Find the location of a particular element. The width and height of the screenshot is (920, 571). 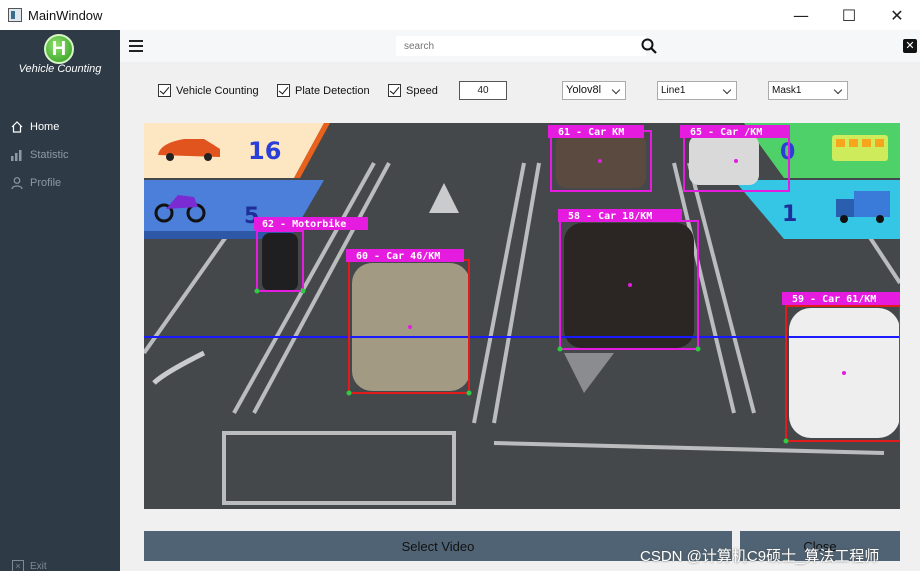

sidebar-item-label: Profile is located at coordinates (46, 183).